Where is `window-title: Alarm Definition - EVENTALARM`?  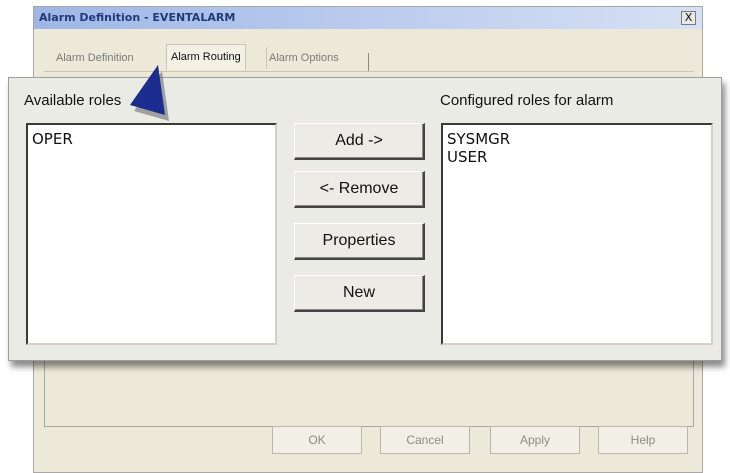 window-title: Alarm Definition - EVENTALARM is located at coordinates (137, 17).